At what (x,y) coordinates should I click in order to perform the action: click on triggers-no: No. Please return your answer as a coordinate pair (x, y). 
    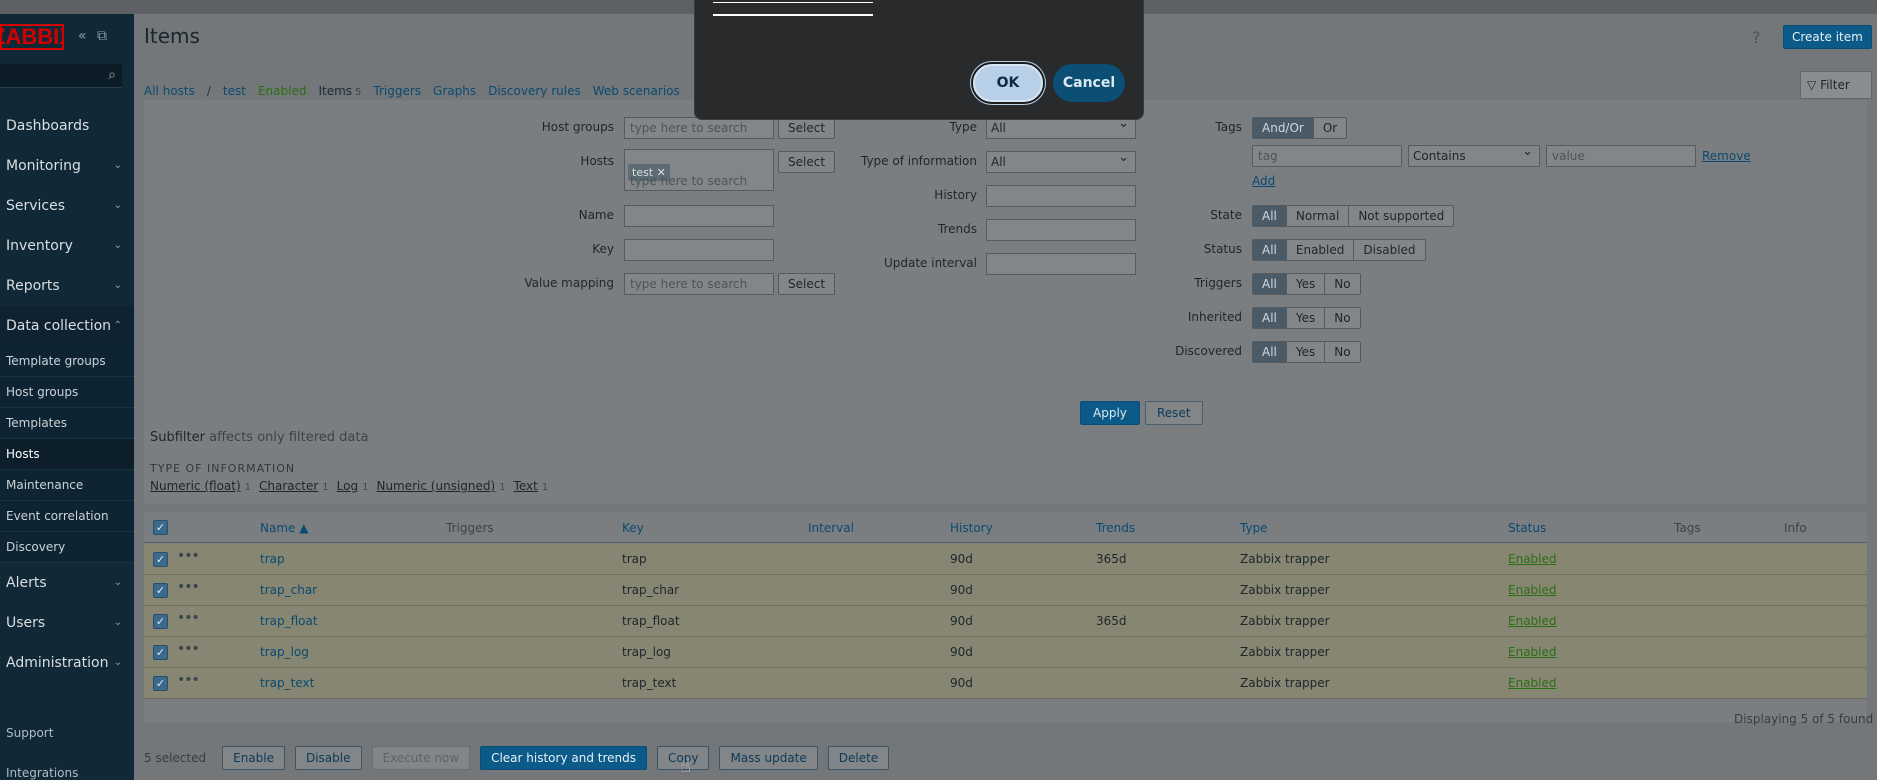
    Looking at the image, I should click on (1342, 284).